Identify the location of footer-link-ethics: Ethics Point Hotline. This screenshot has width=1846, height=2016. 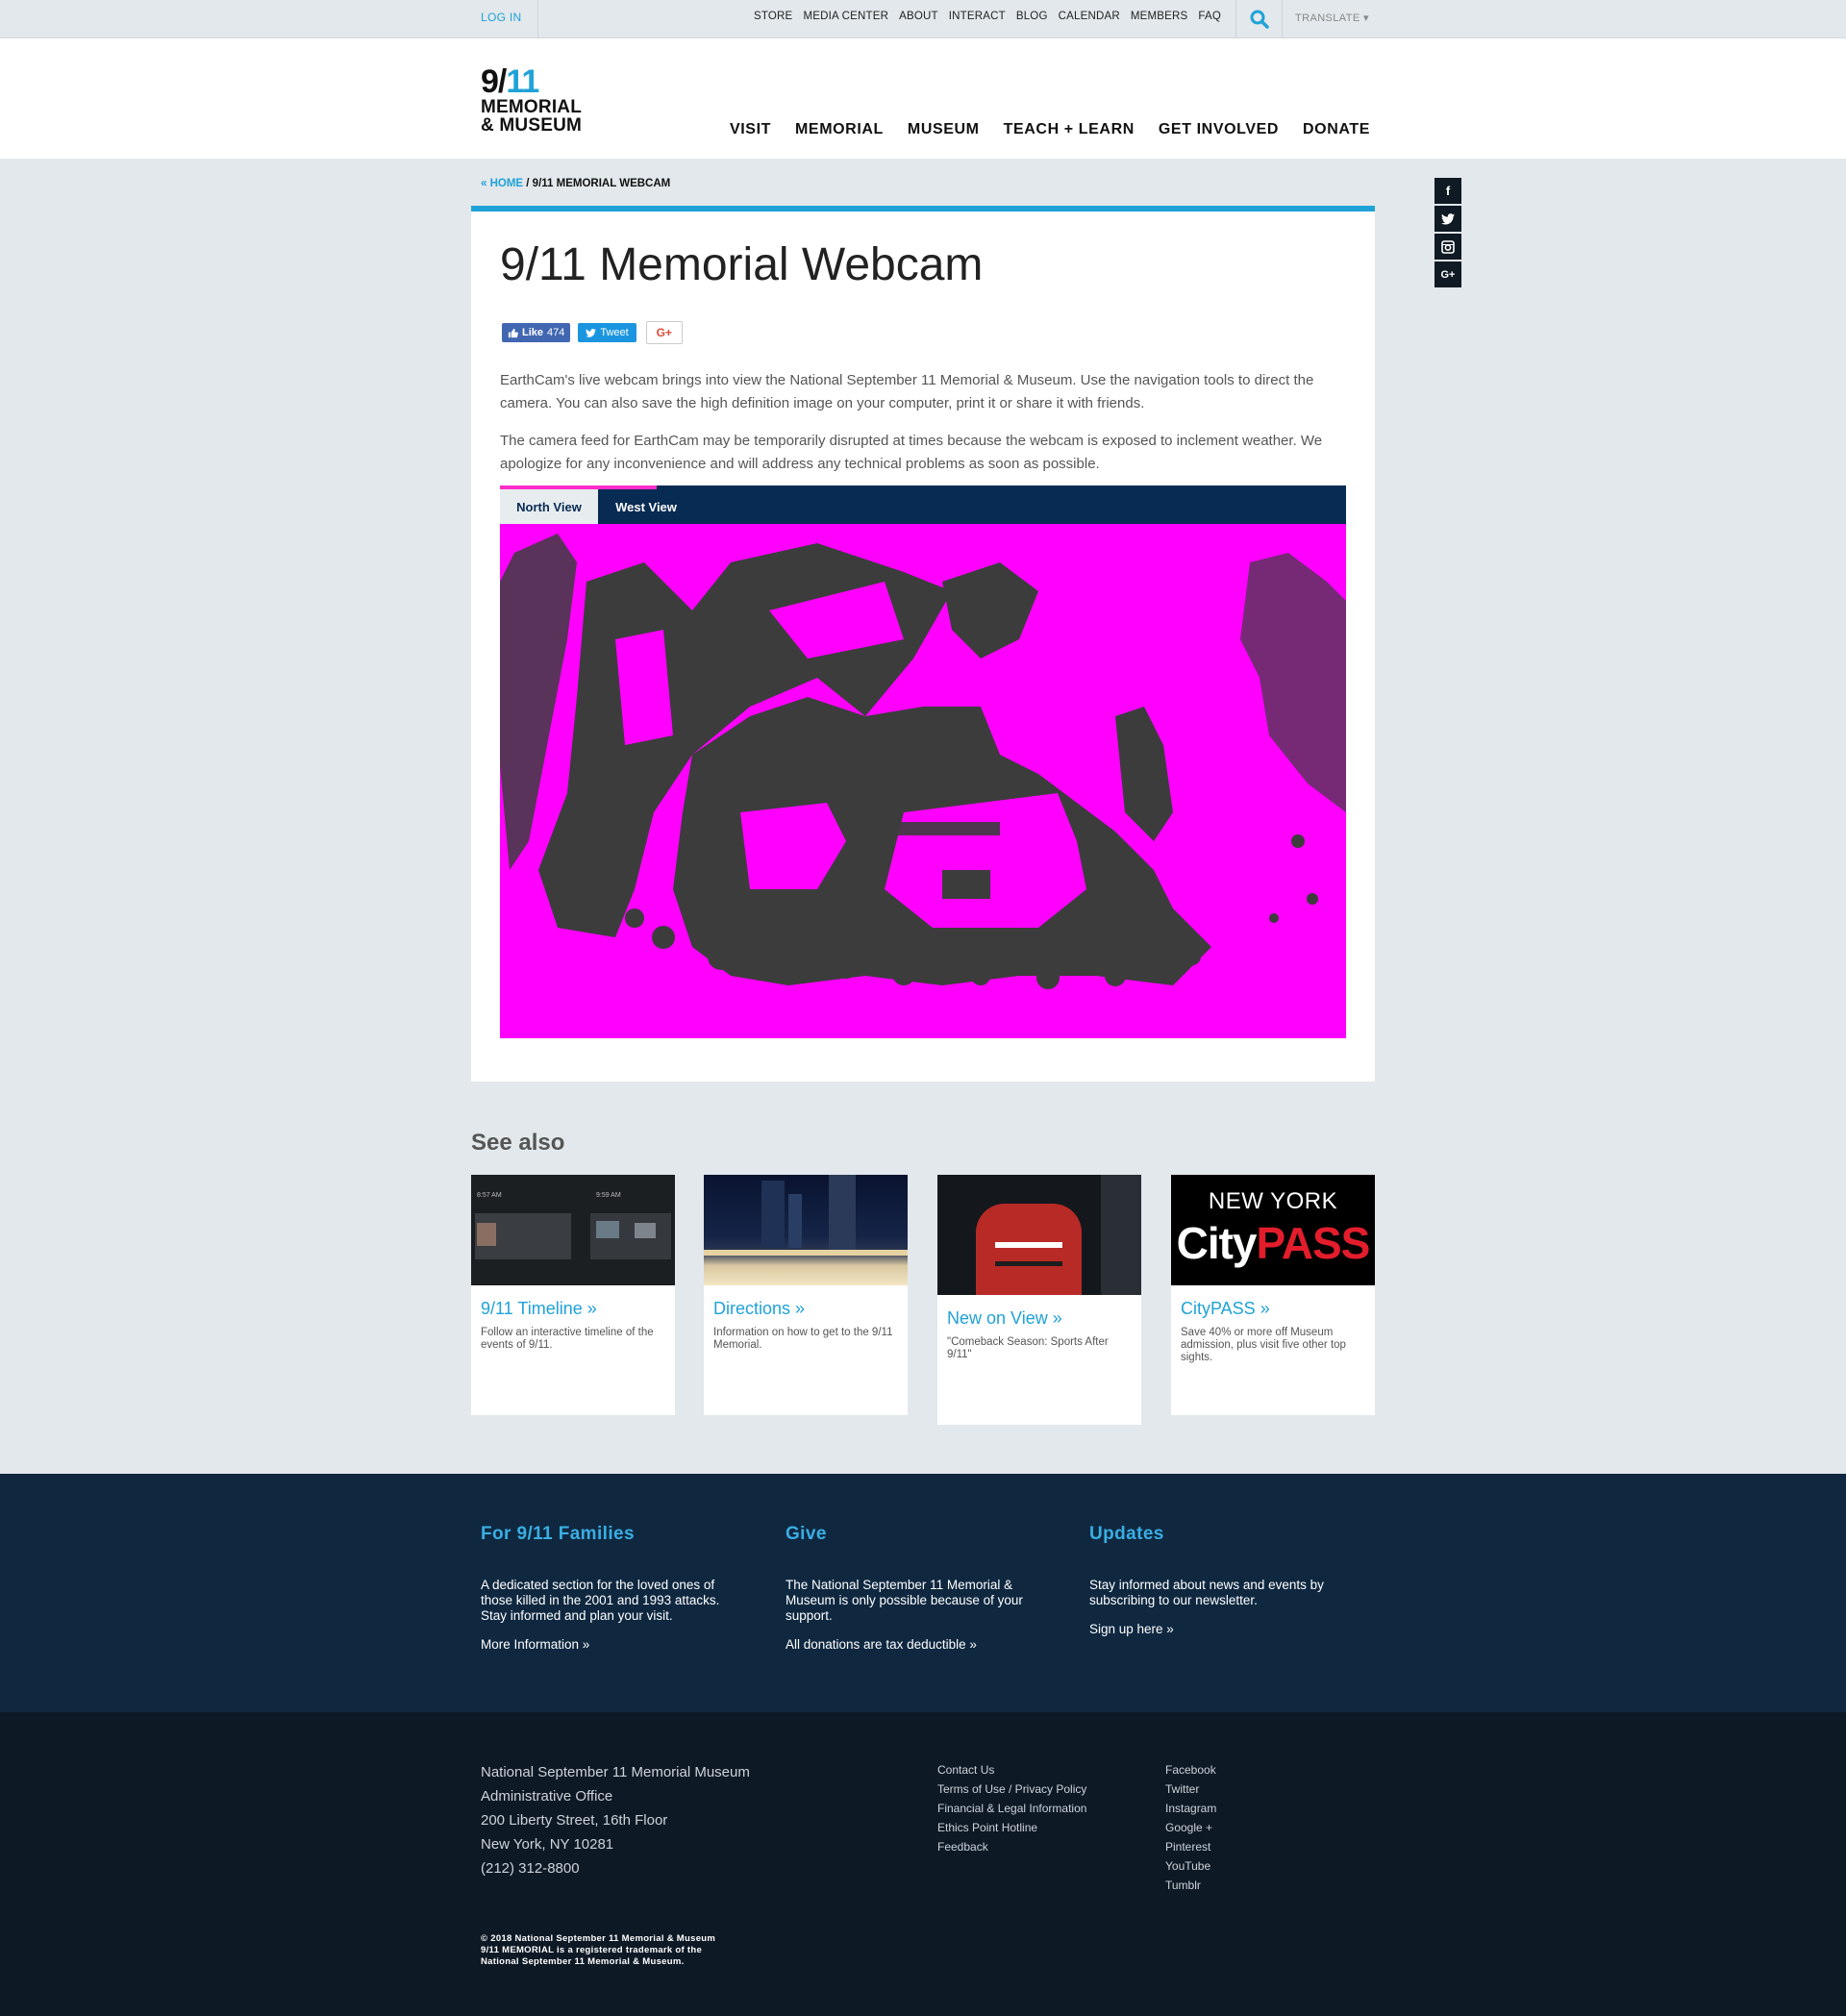
(1011, 1827).